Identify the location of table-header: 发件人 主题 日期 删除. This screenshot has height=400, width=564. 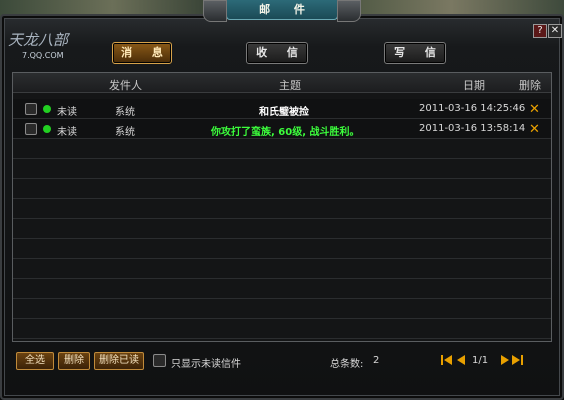
(282, 83).